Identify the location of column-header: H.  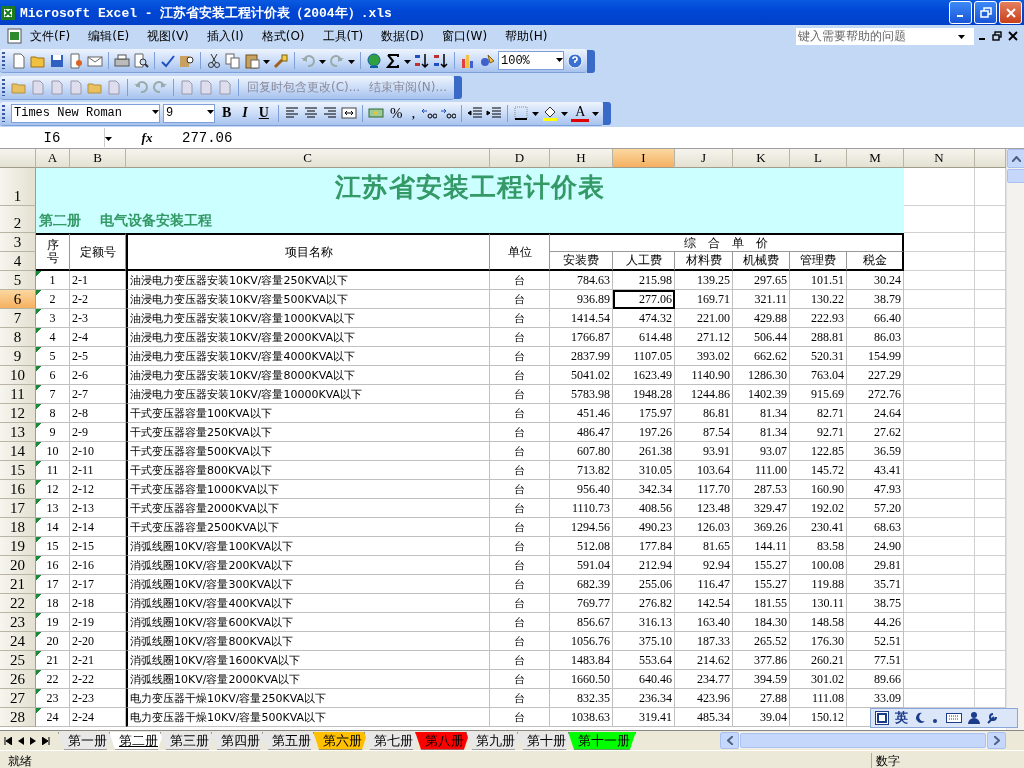
(581, 158).